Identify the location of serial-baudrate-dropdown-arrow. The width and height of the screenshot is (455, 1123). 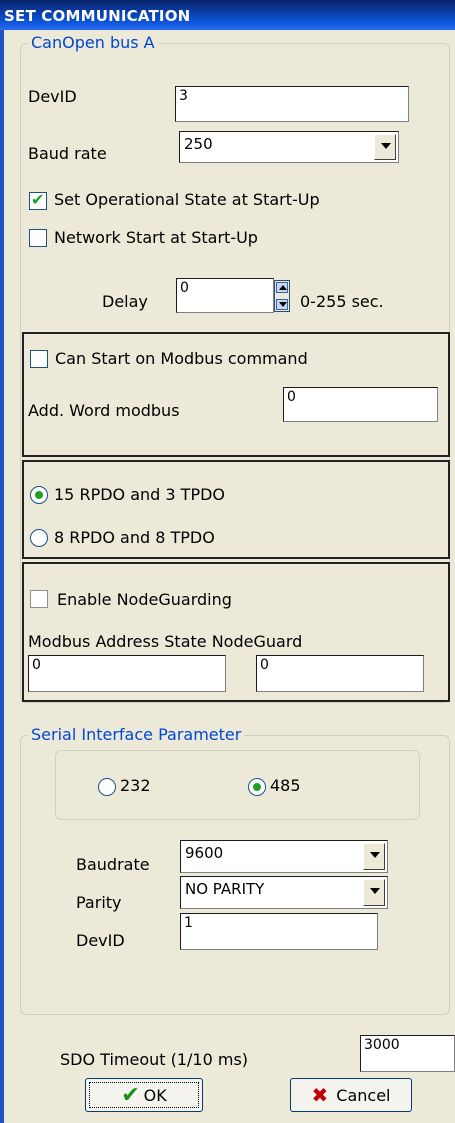
(374, 856).